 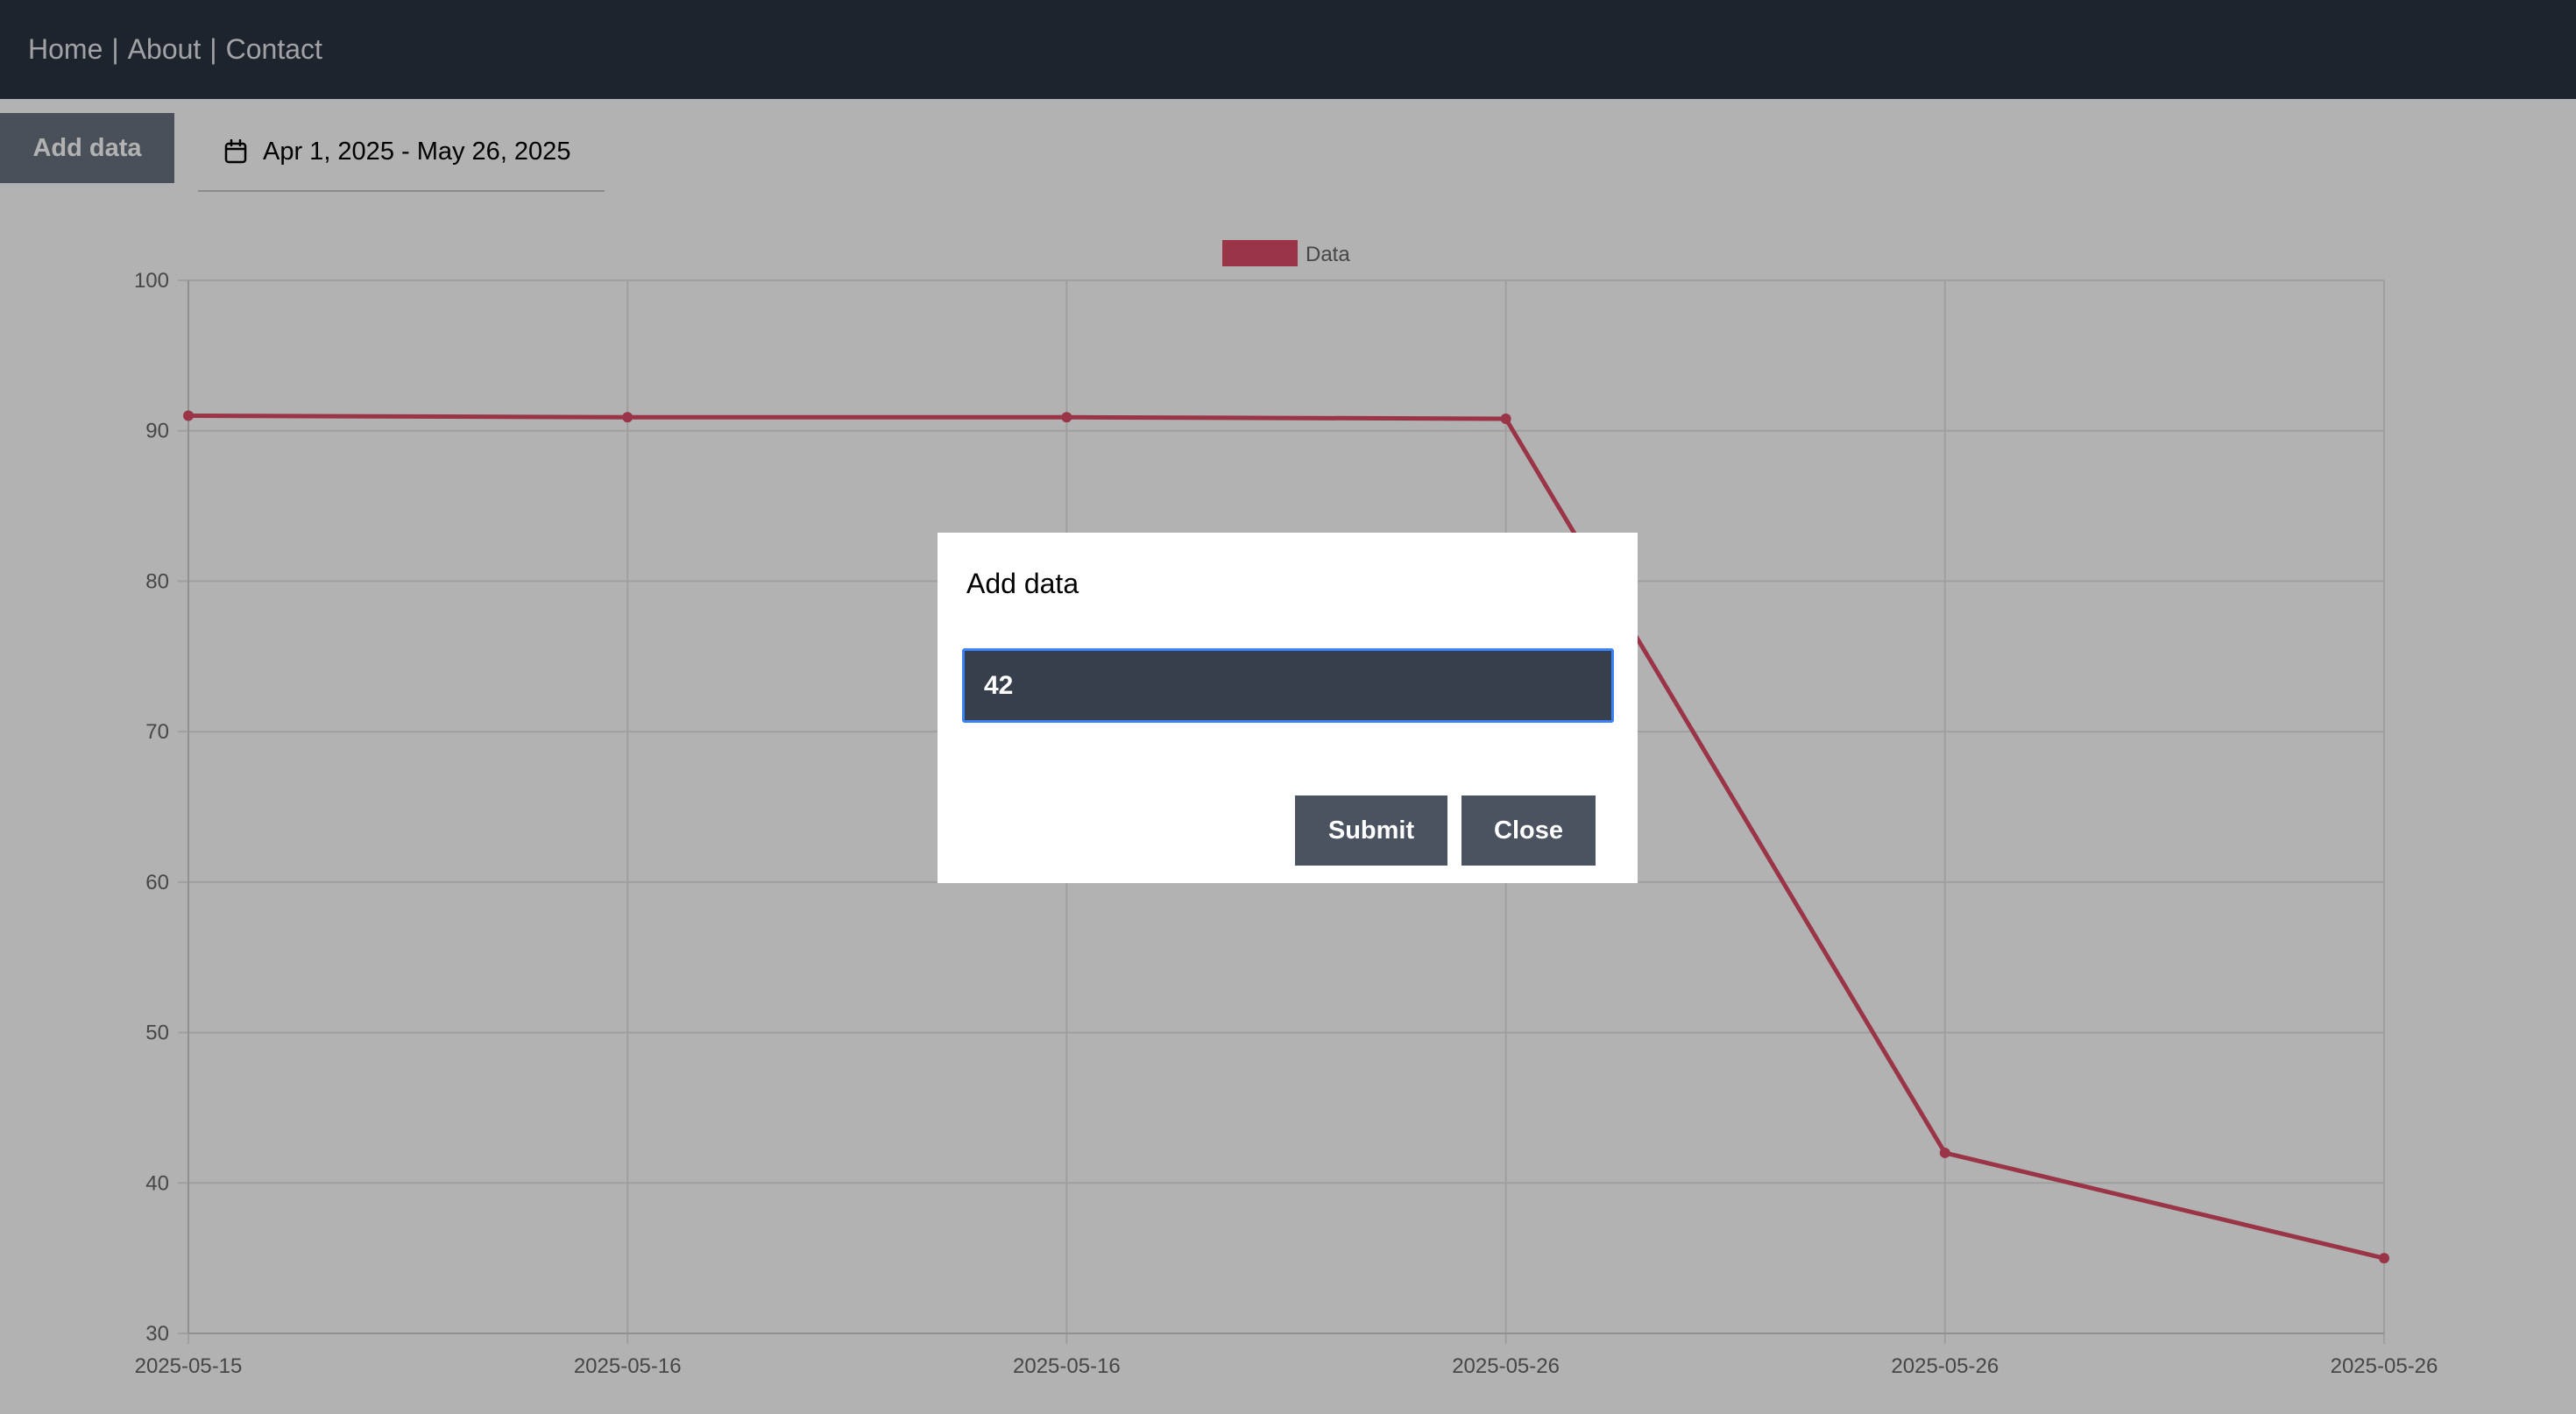 What do you see at coordinates (1528, 830) in the screenshot?
I see `close-button: Close` at bounding box center [1528, 830].